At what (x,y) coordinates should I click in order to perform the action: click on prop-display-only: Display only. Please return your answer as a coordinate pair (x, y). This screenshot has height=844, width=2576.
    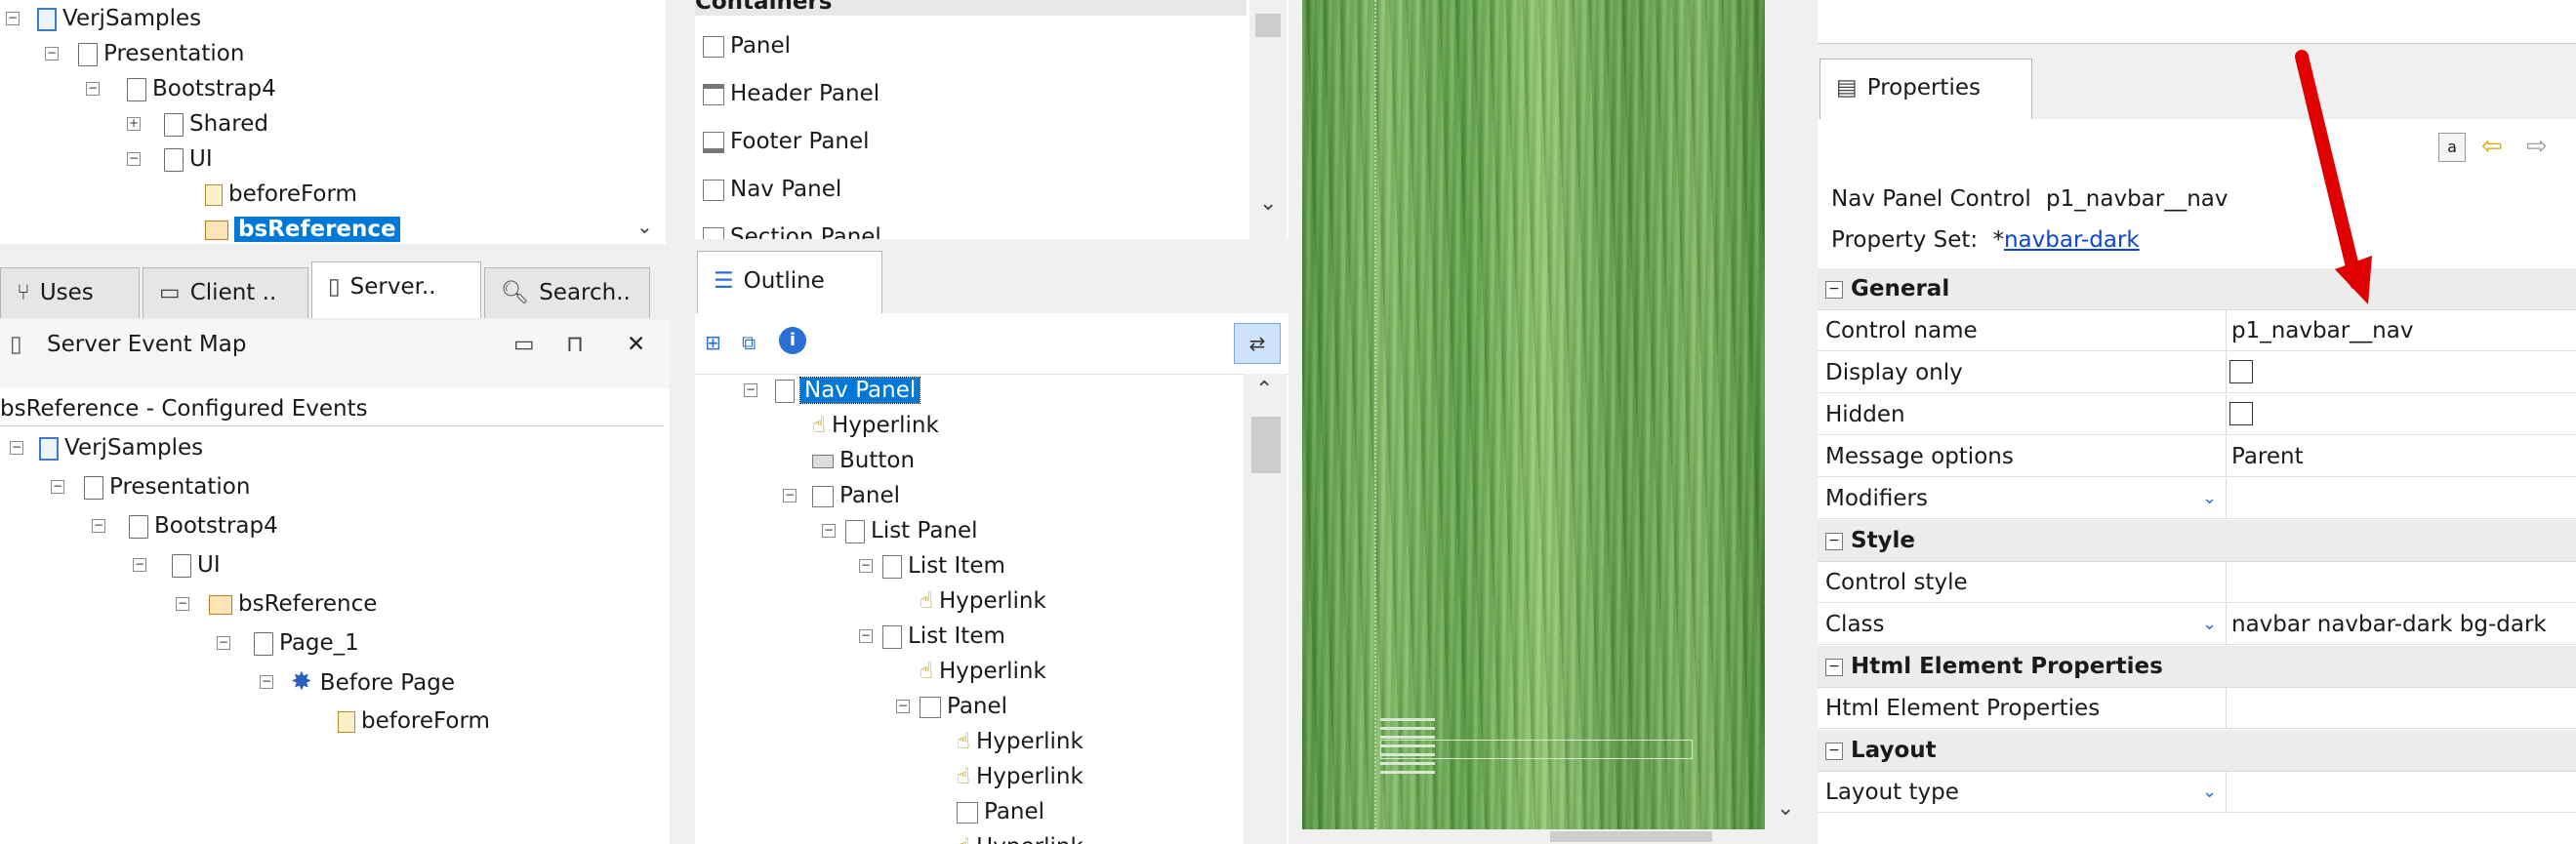
    Looking at the image, I should click on (2197, 372).